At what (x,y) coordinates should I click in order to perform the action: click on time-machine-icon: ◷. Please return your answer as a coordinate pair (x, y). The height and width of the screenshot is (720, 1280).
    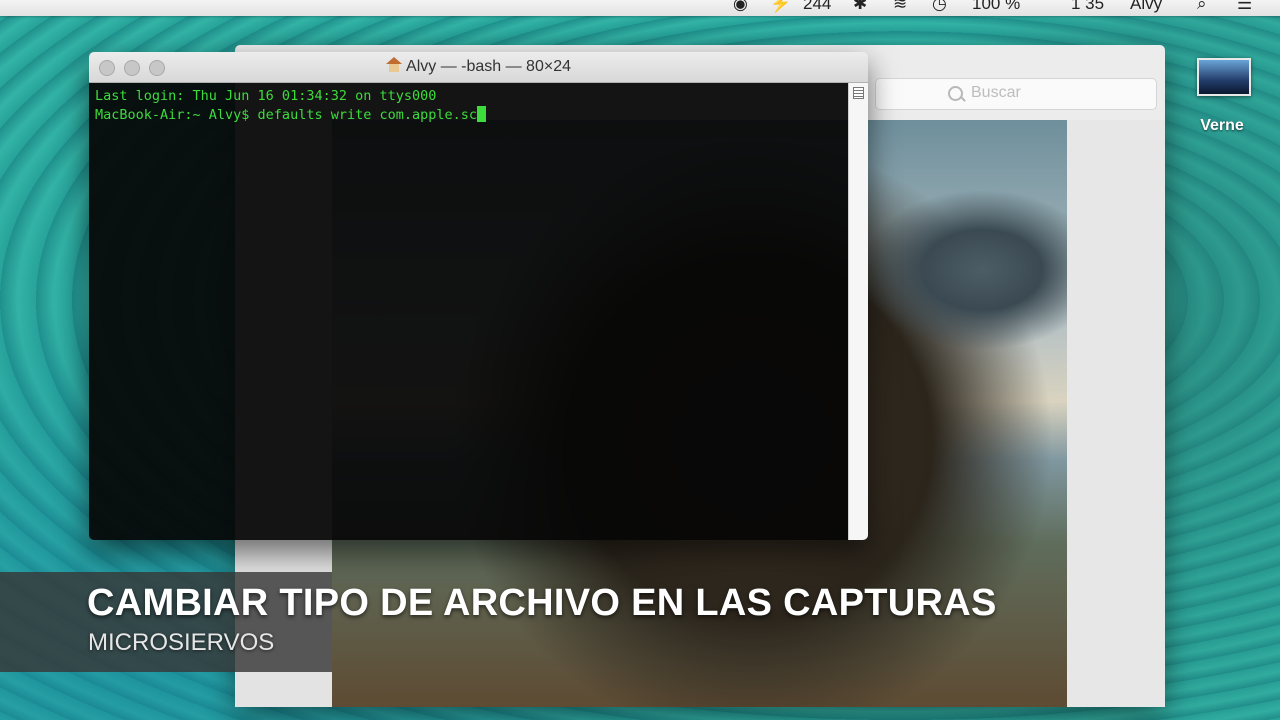
    Looking at the image, I should click on (939, 7).